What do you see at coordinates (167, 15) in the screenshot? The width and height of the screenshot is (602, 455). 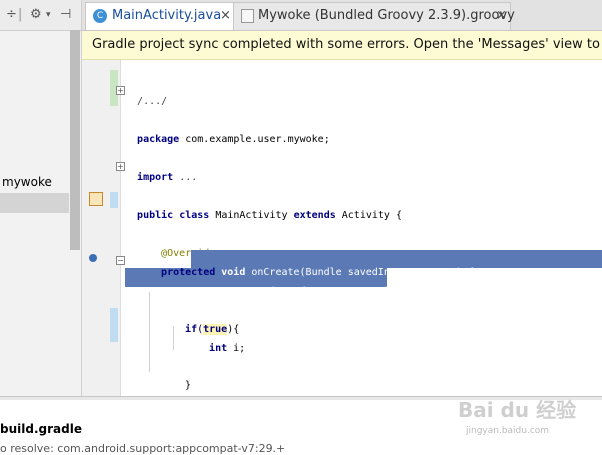 I see `tab-label: MainActivity.java` at bounding box center [167, 15].